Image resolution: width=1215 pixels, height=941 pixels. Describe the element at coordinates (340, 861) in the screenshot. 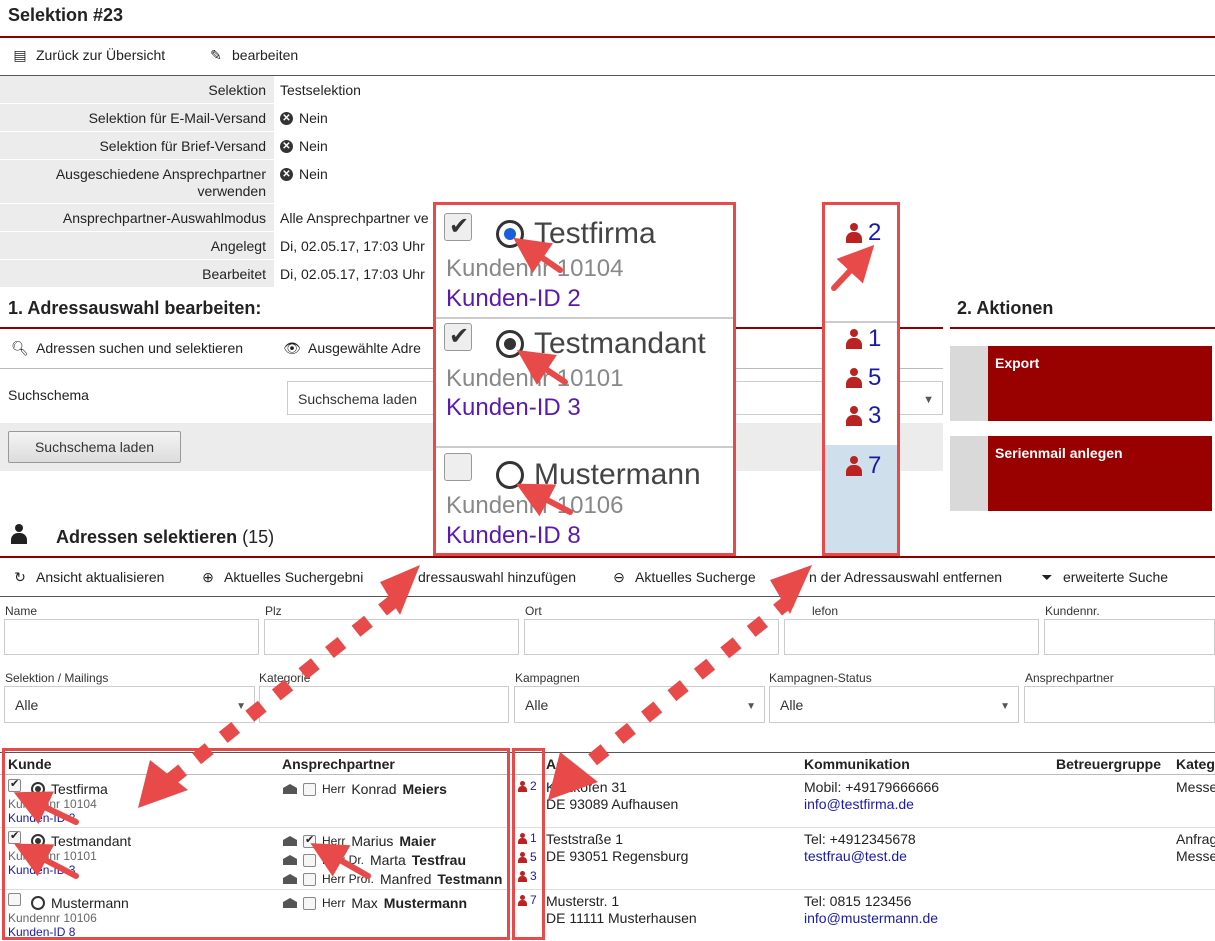

I see `arrow-contact` at that location.